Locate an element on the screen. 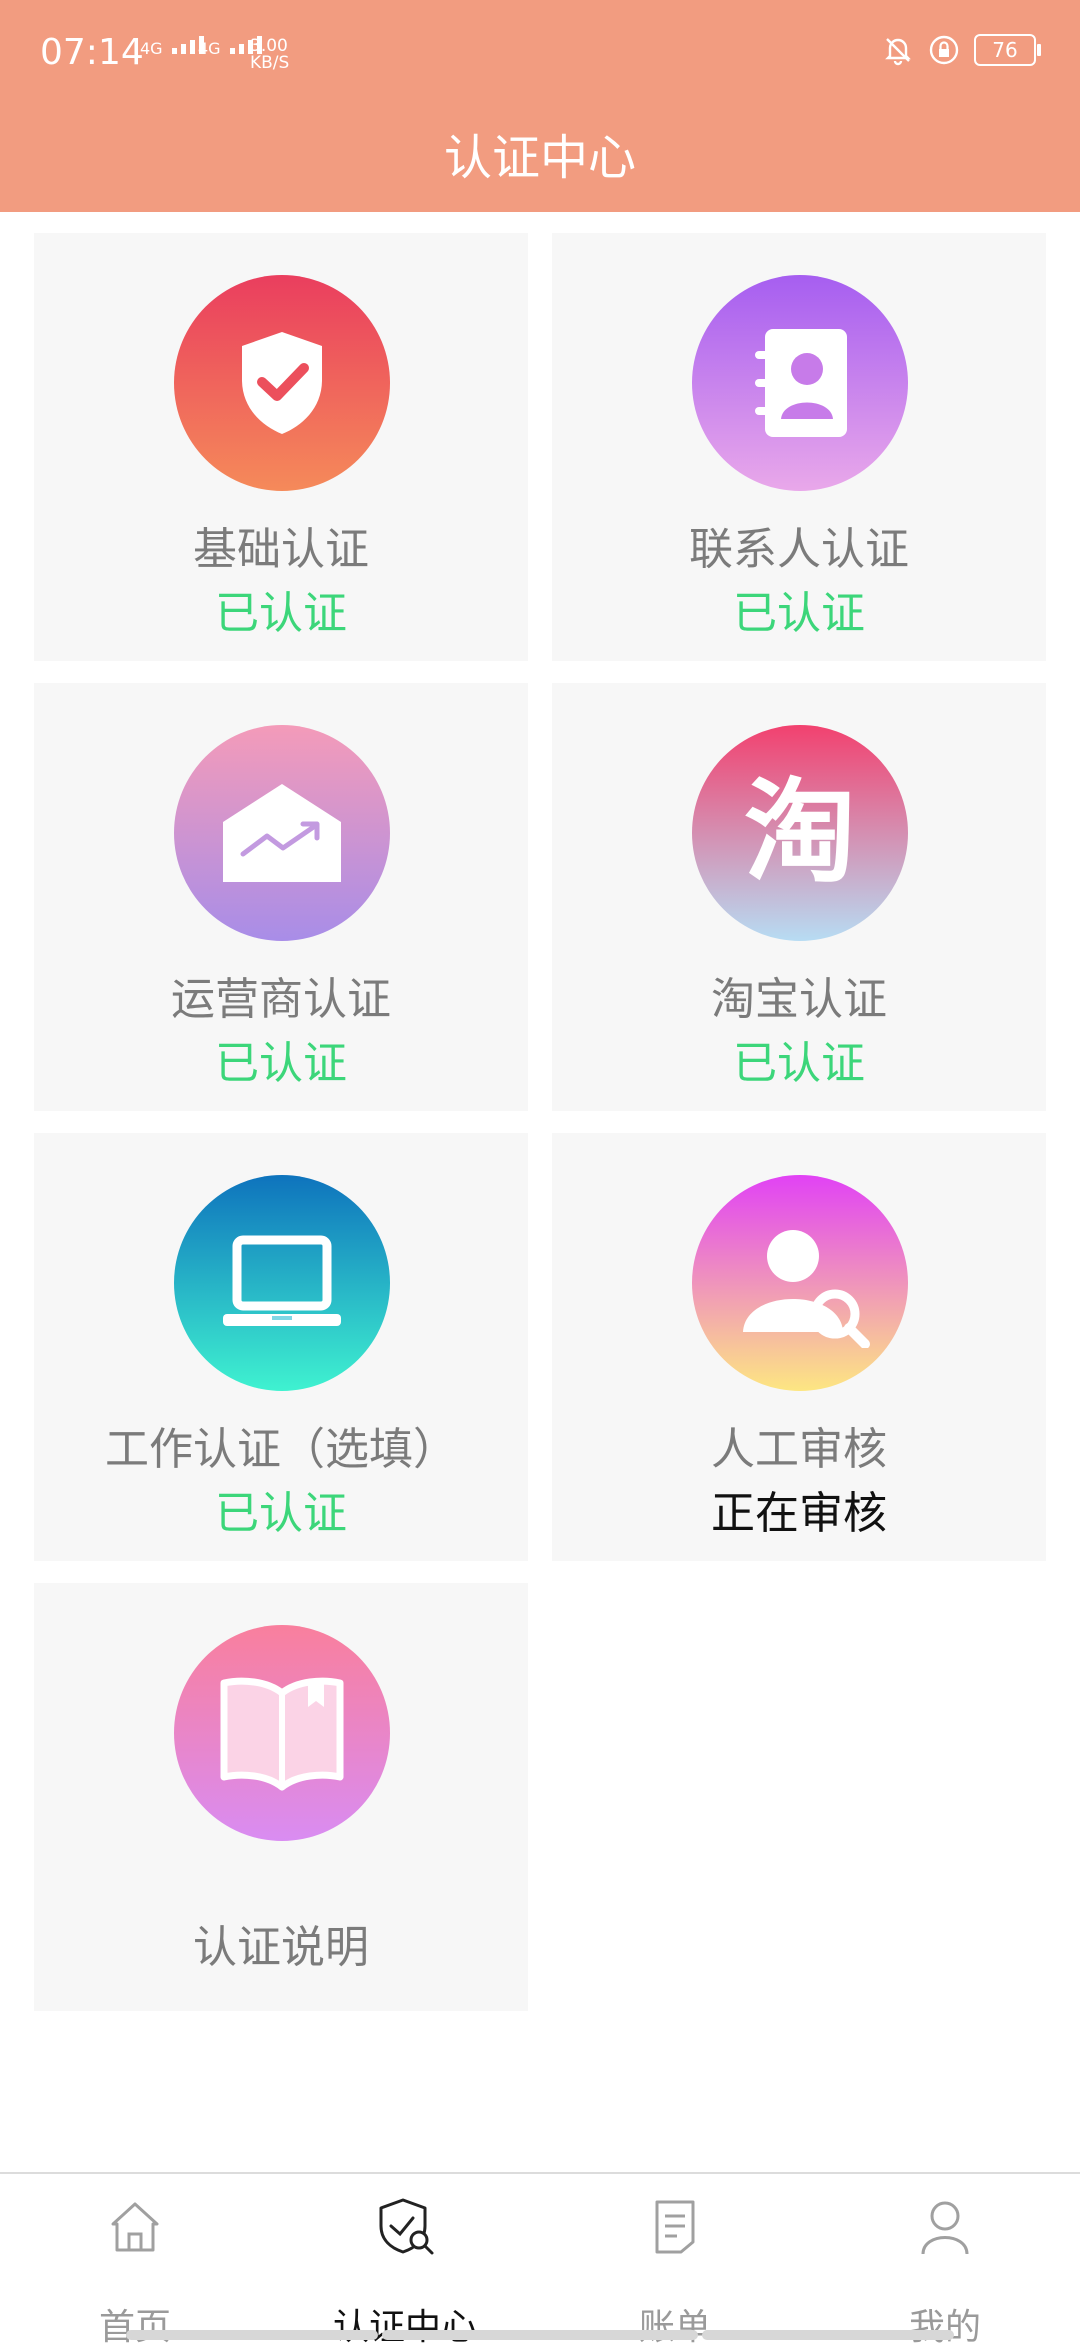  shield-check-icon is located at coordinates (282, 383).